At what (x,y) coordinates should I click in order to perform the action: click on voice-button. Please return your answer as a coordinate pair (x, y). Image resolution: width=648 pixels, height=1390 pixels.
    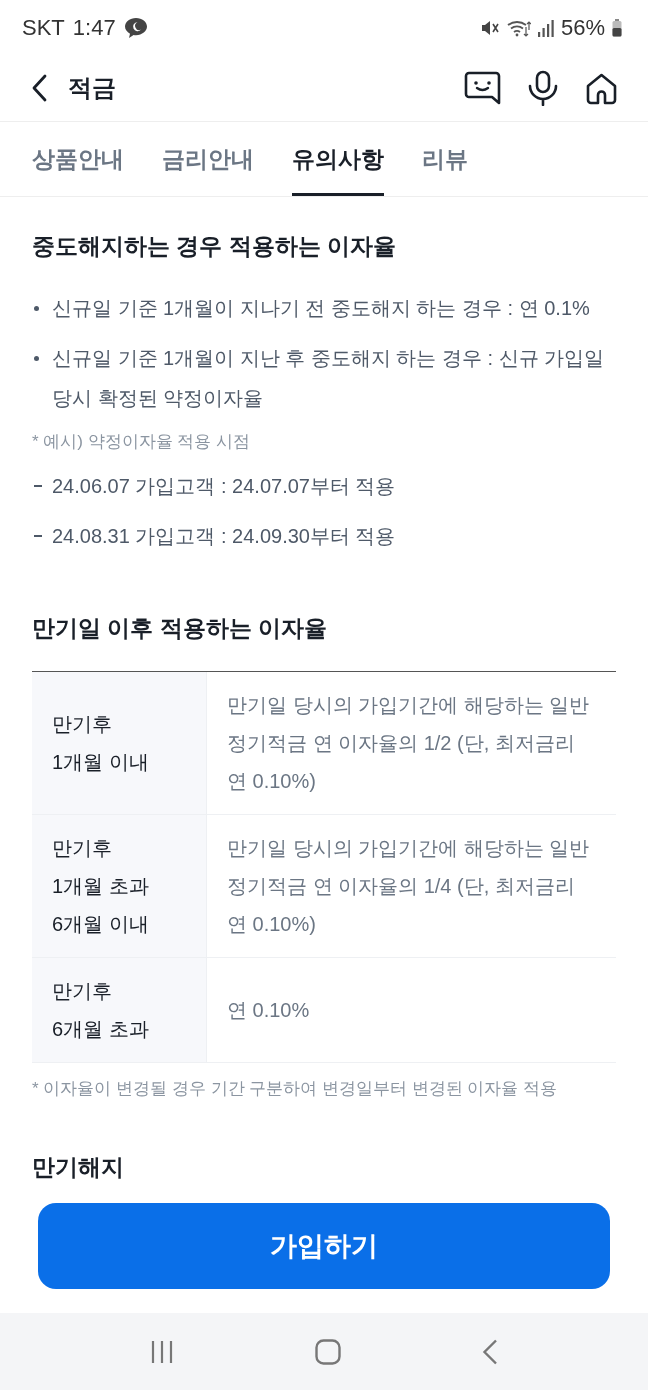
    Looking at the image, I should click on (543, 88).